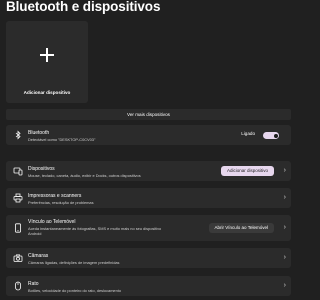 This screenshot has height=300, width=320. I want to click on bluetooth-icon, so click(18, 135).